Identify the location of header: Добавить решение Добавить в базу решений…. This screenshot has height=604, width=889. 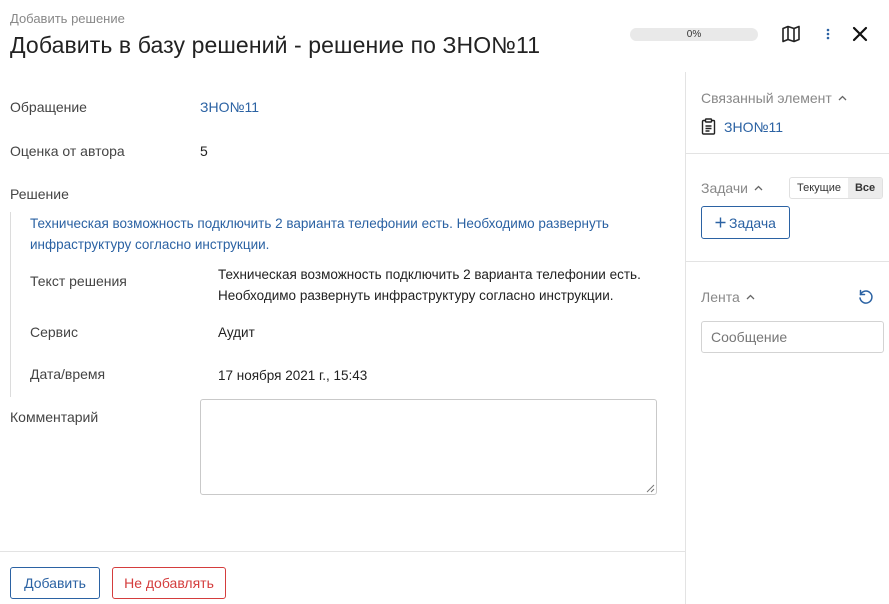
(444, 36).